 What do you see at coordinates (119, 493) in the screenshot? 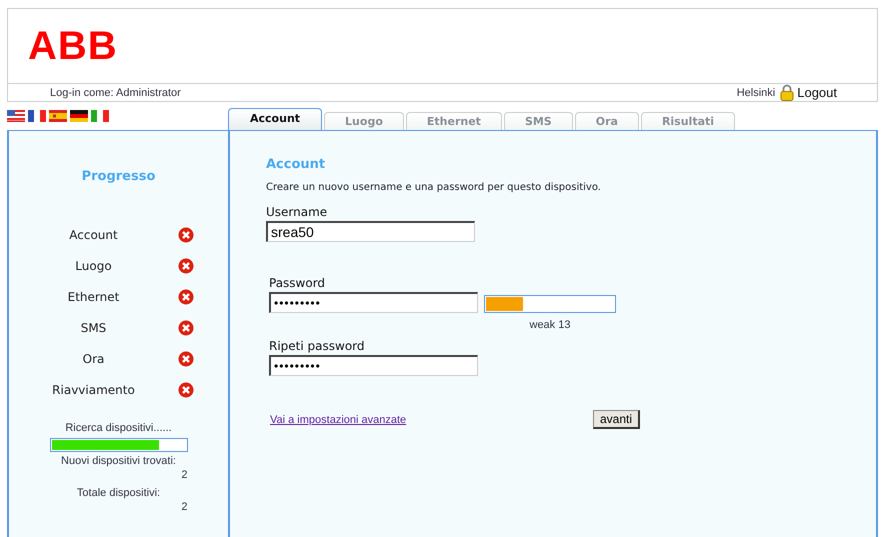
I see `stat-label: Totale dispositivi:` at bounding box center [119, 493].